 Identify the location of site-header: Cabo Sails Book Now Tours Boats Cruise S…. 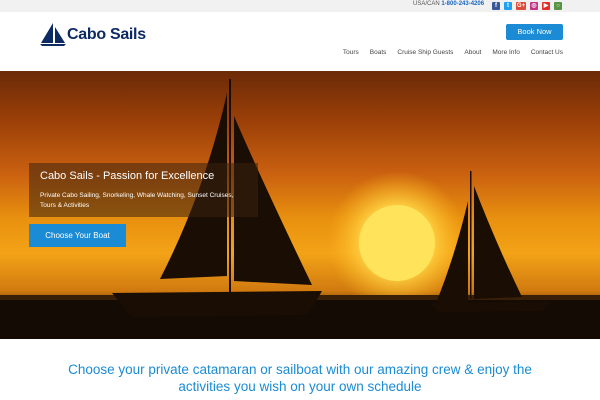
(300, 41).